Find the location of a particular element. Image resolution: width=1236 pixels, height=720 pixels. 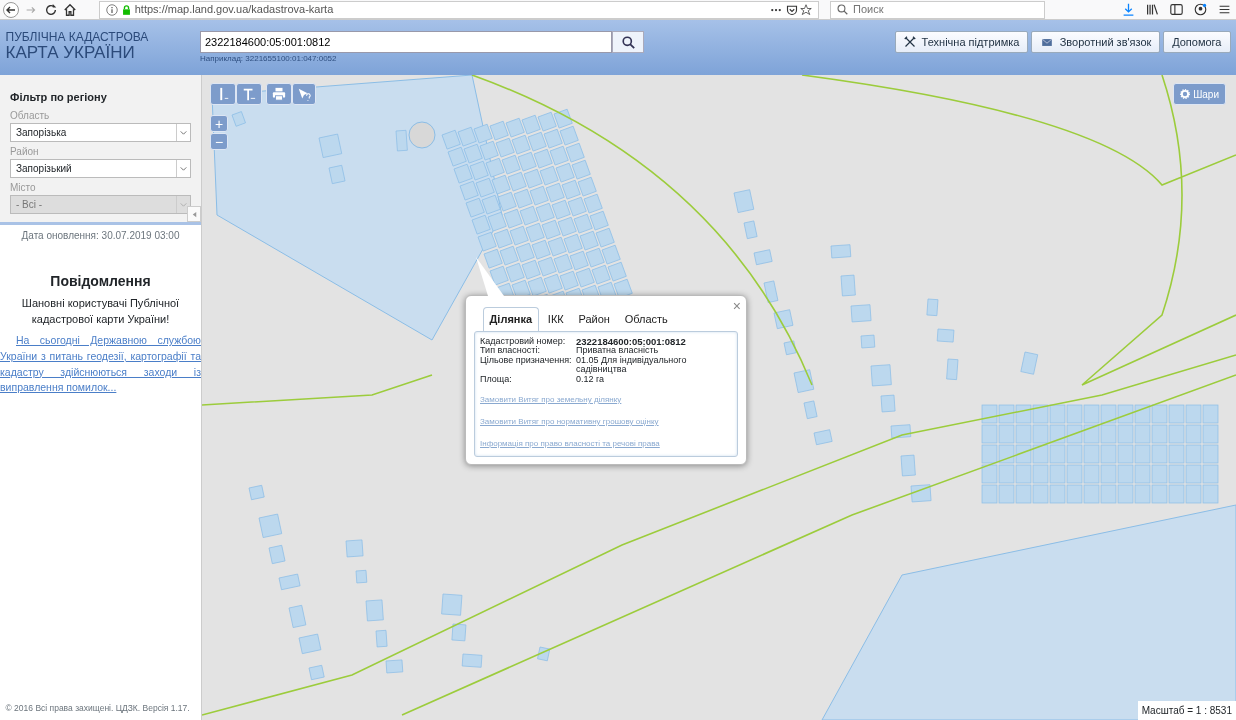

field-label: Область is located at coordinates (30, 115).